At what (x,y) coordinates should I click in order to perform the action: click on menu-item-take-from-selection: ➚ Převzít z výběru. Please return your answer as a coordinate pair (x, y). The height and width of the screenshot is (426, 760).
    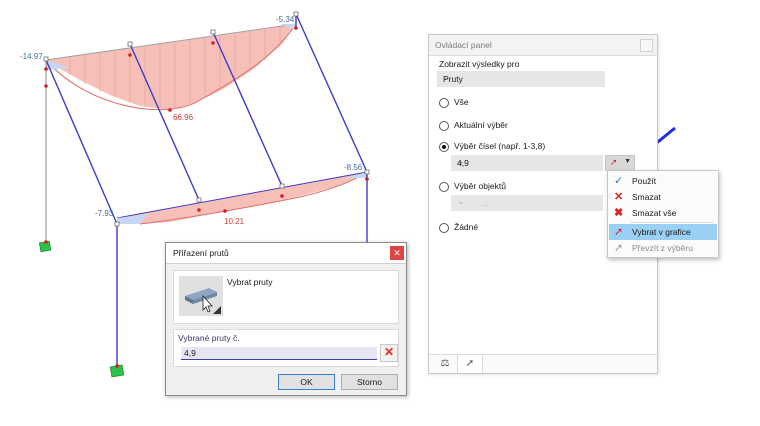
    Looking at the image, I should click on (663, 248).